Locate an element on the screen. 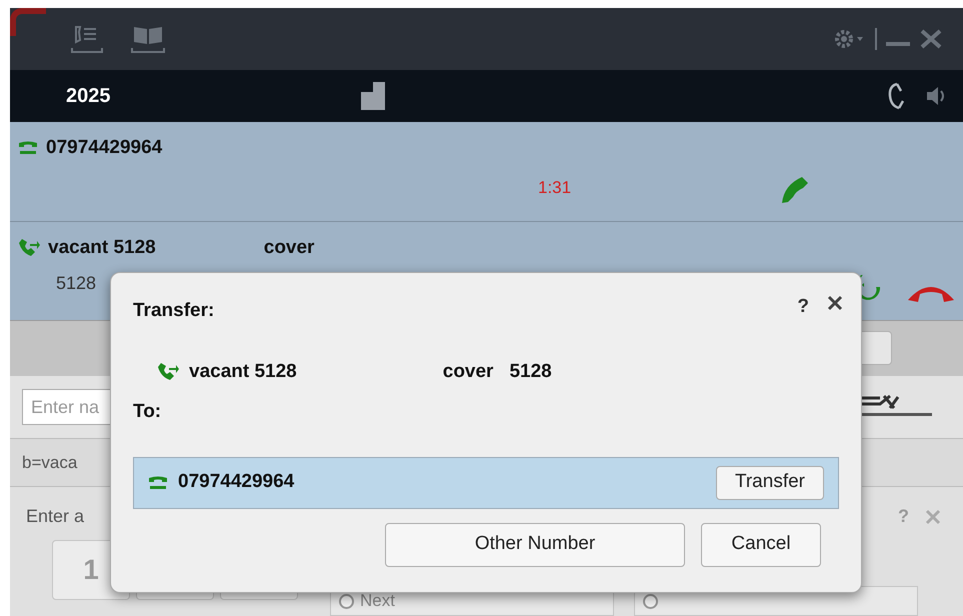 The height and width of the screenshot is (616, 963). corner-mark-icon is located at coordinates (28, 22).